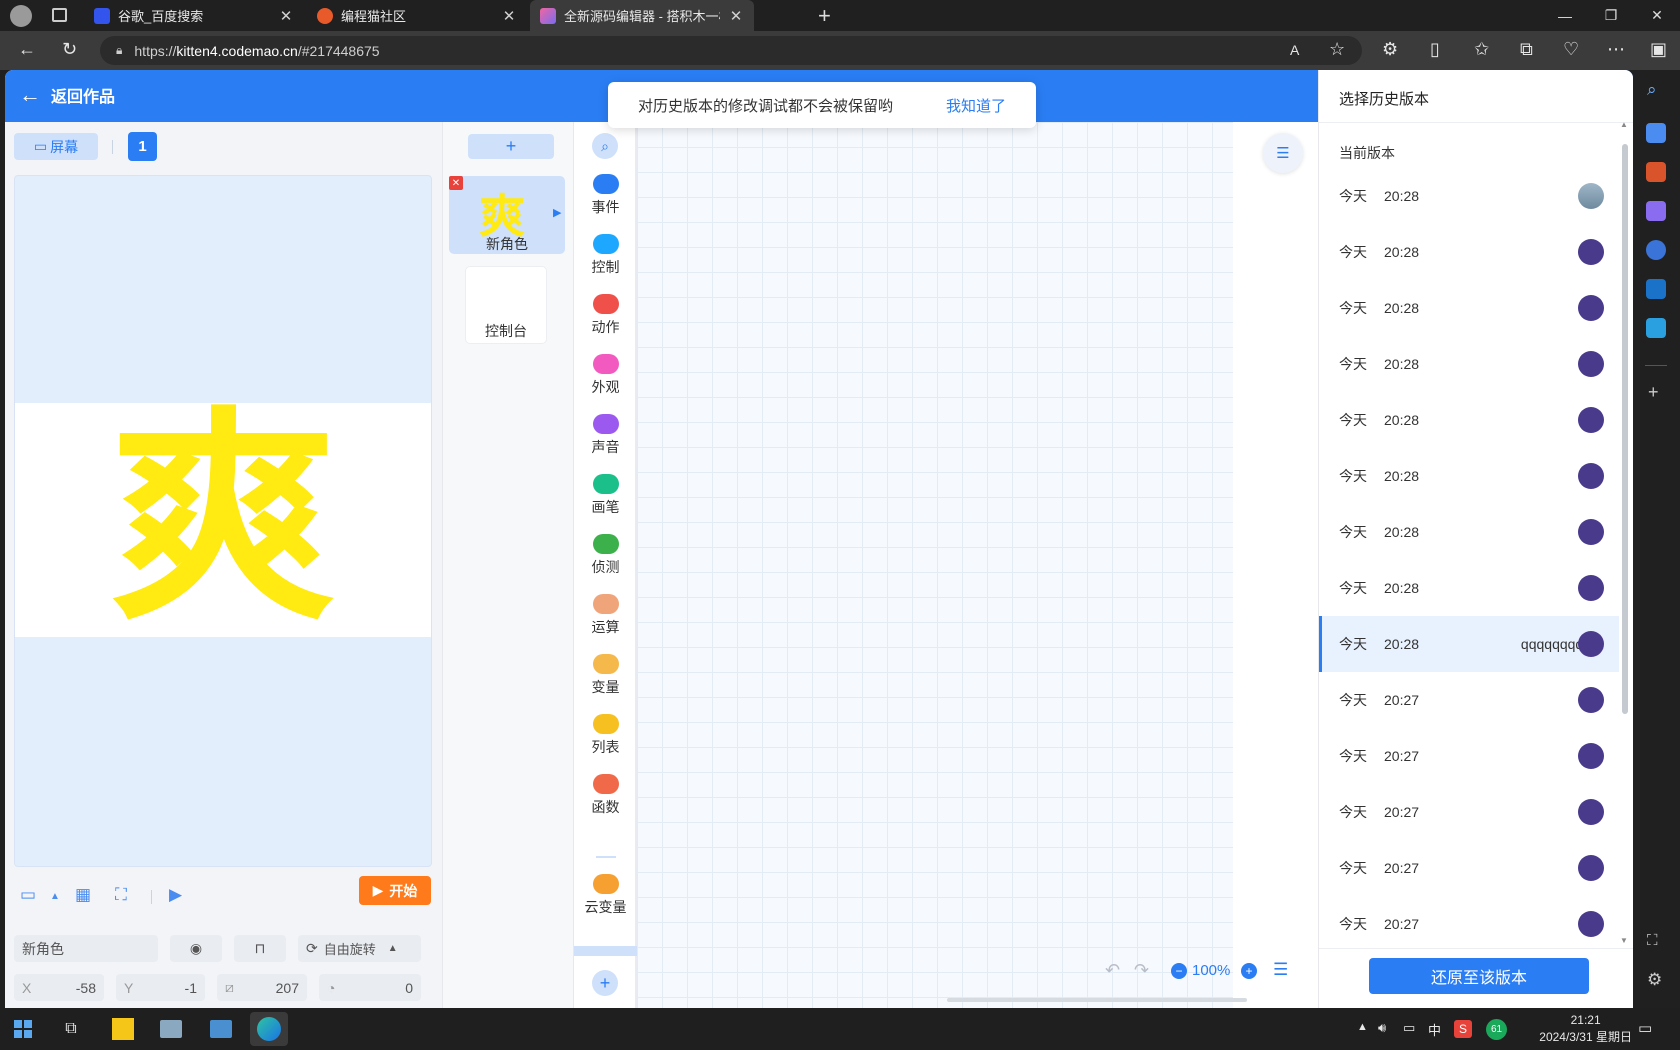 Image resolution: width=1680 pixels, height=1050 pixels. Describe the element at coordinates (123, 1029) in the screenshot. I see `sticky-notes-icon` at that location.